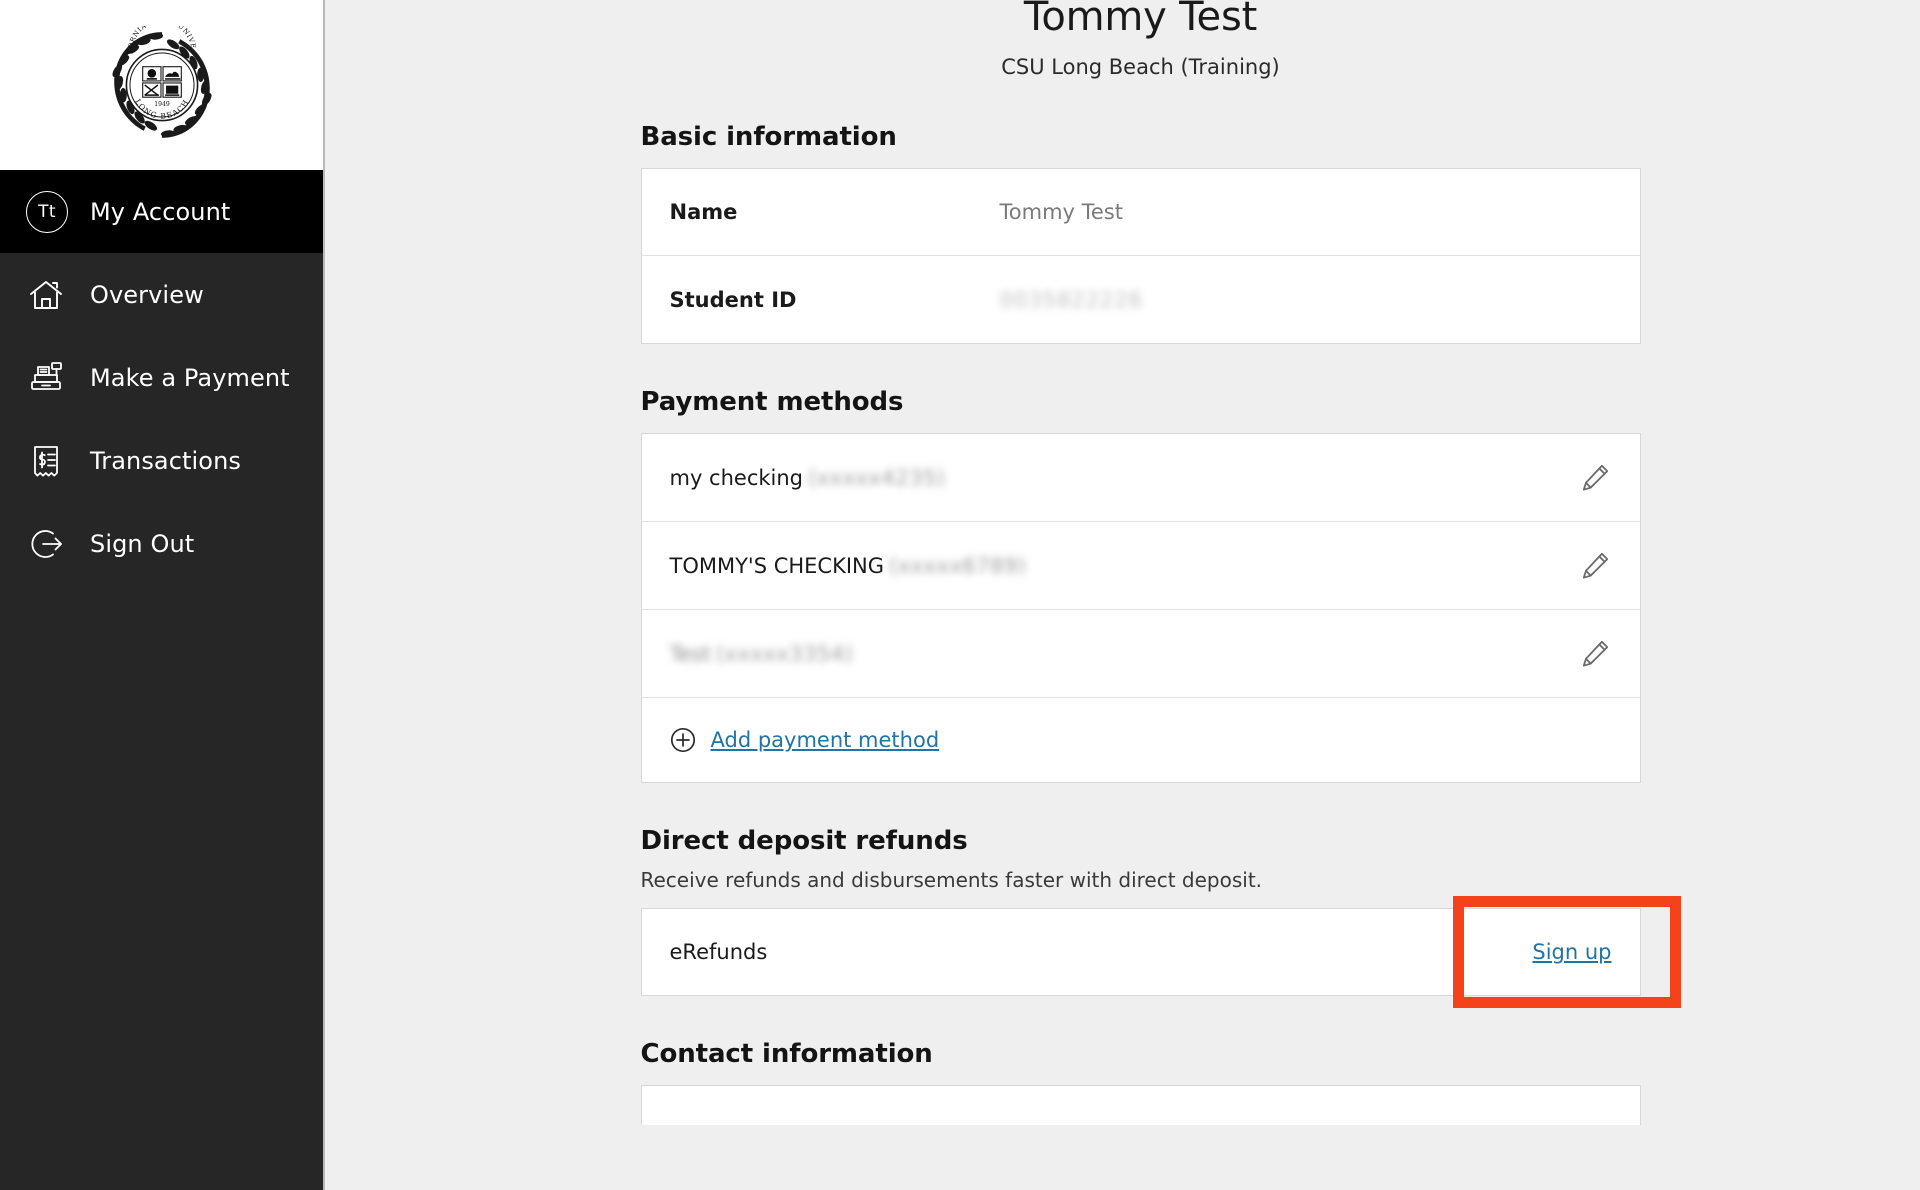  I want to click on payment-method-account: (xxxxx6789), so click(958, 565).